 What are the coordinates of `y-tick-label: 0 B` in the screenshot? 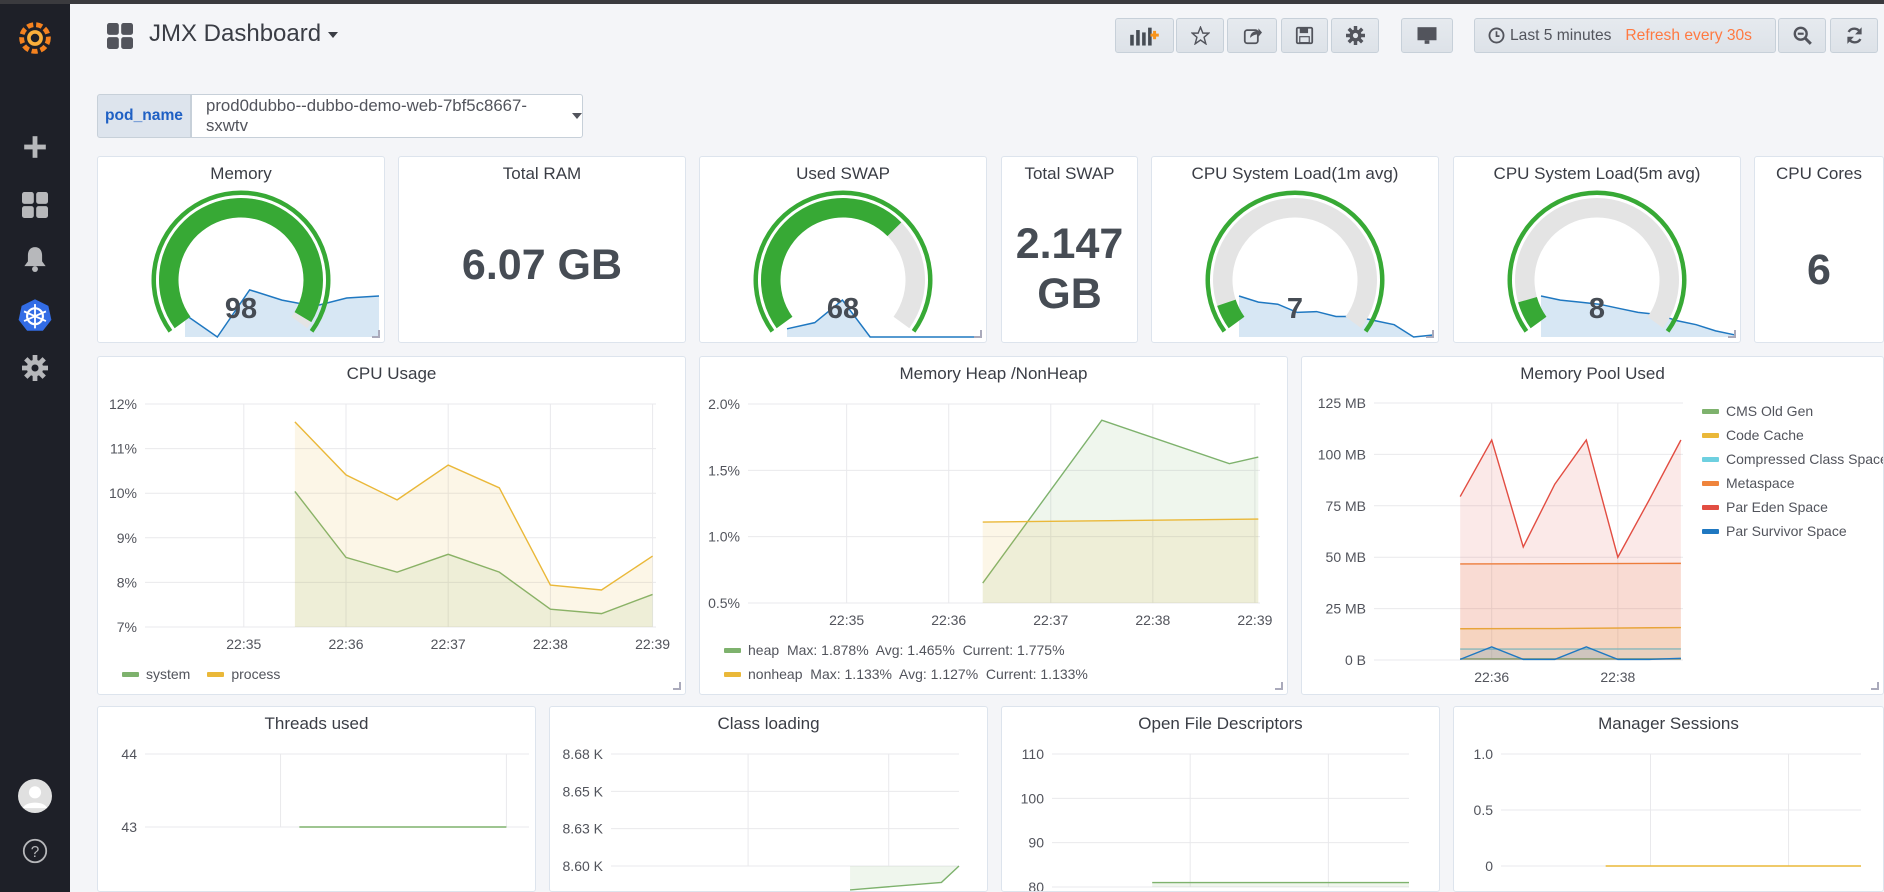 It's located at (1355, 660).